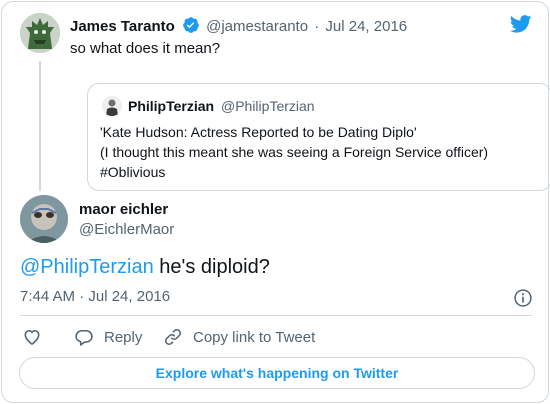  I want to click on divider, so click(276, 315).